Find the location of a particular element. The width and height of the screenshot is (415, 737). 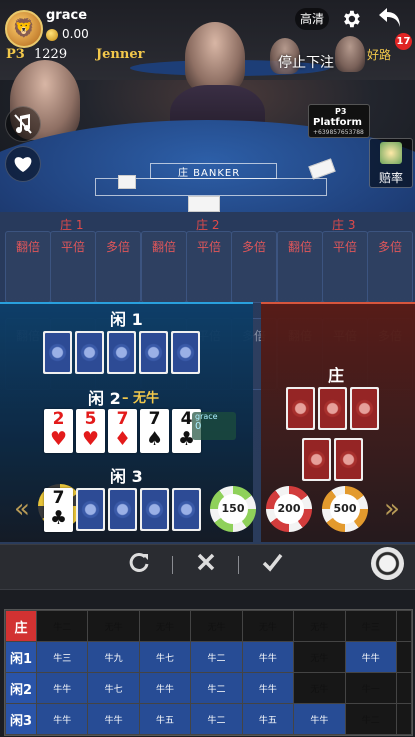

player2-result-text: 无牛 is located at coordinates (146, 398).